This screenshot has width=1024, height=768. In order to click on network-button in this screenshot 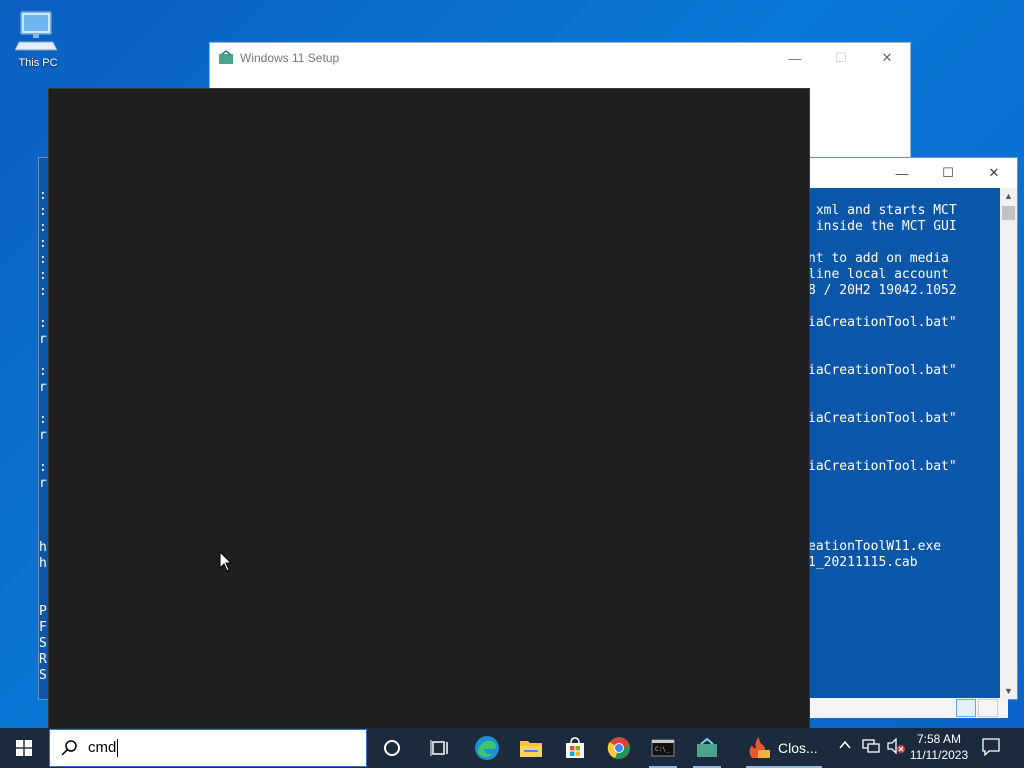, I will do `click(871, 747)`.